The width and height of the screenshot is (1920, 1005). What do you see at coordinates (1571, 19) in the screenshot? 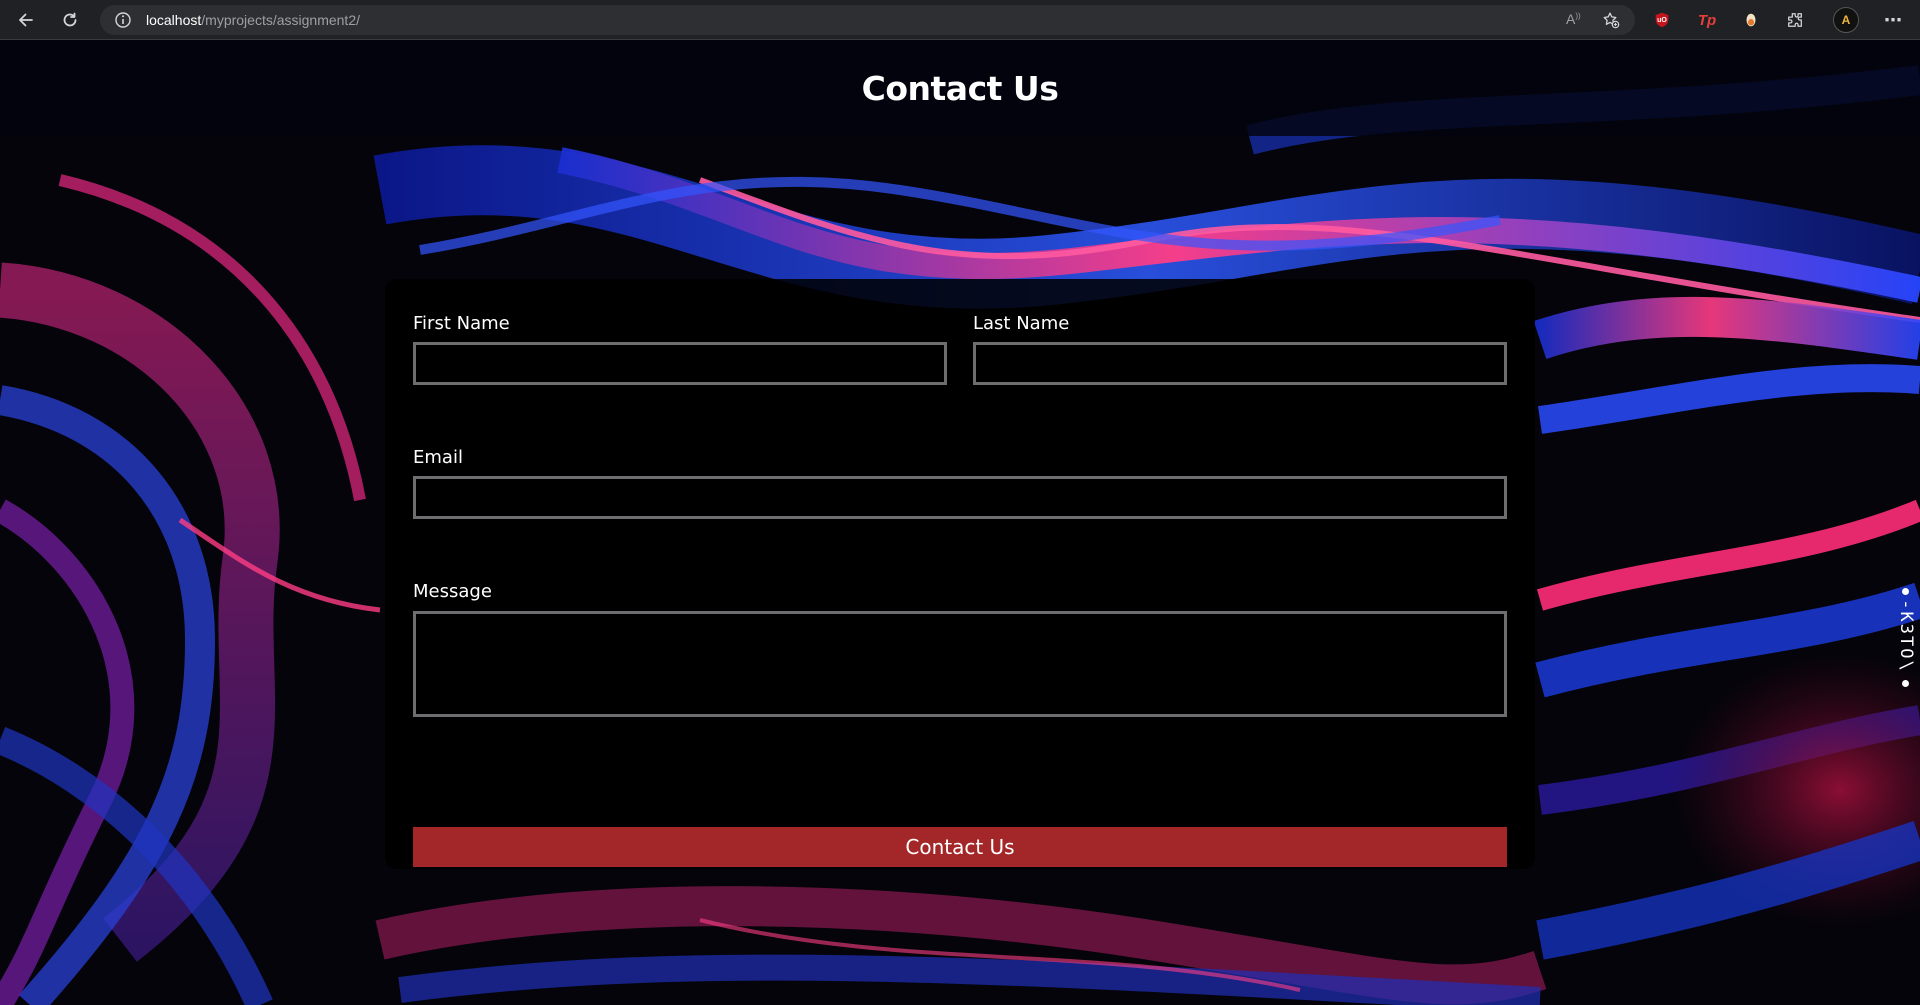
I see `read-aloud-letter: A` at bounding box center [1571, 19].